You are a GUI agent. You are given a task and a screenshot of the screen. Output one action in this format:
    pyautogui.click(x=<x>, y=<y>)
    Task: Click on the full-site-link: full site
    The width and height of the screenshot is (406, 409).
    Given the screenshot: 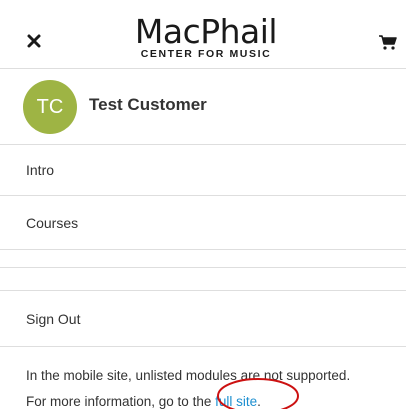 What is the action you would take?
    pyautogui.click(x=236, y=401)
    